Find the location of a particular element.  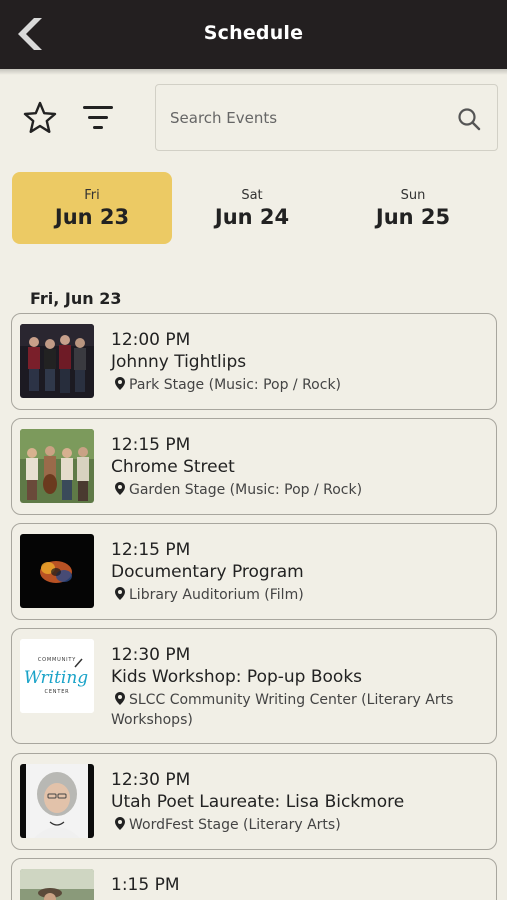

event-location: WordFest Stage (Literary Arts) is located at coordinates (286, 825).